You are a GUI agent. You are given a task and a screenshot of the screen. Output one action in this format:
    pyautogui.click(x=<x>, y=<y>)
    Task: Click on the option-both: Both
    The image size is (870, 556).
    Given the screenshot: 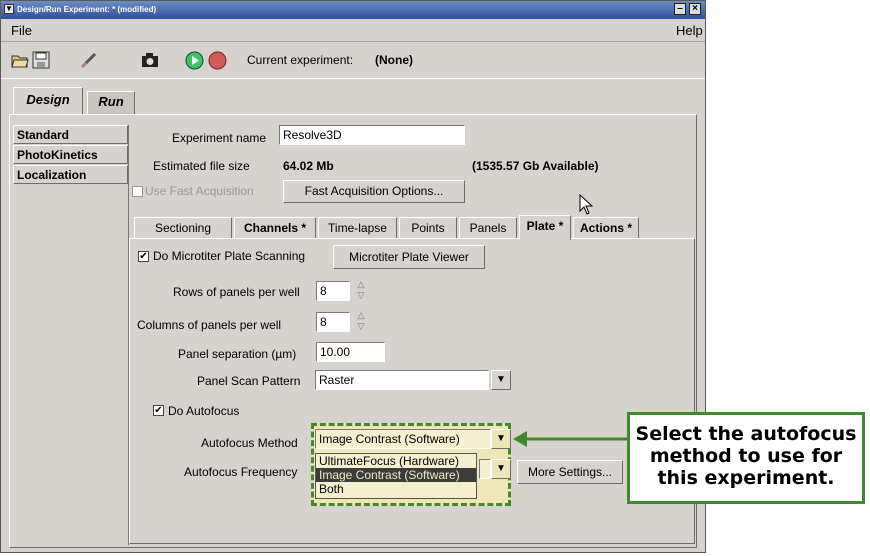 What is the action you would take?
    pyautogui.click(x=396, y=489)
    